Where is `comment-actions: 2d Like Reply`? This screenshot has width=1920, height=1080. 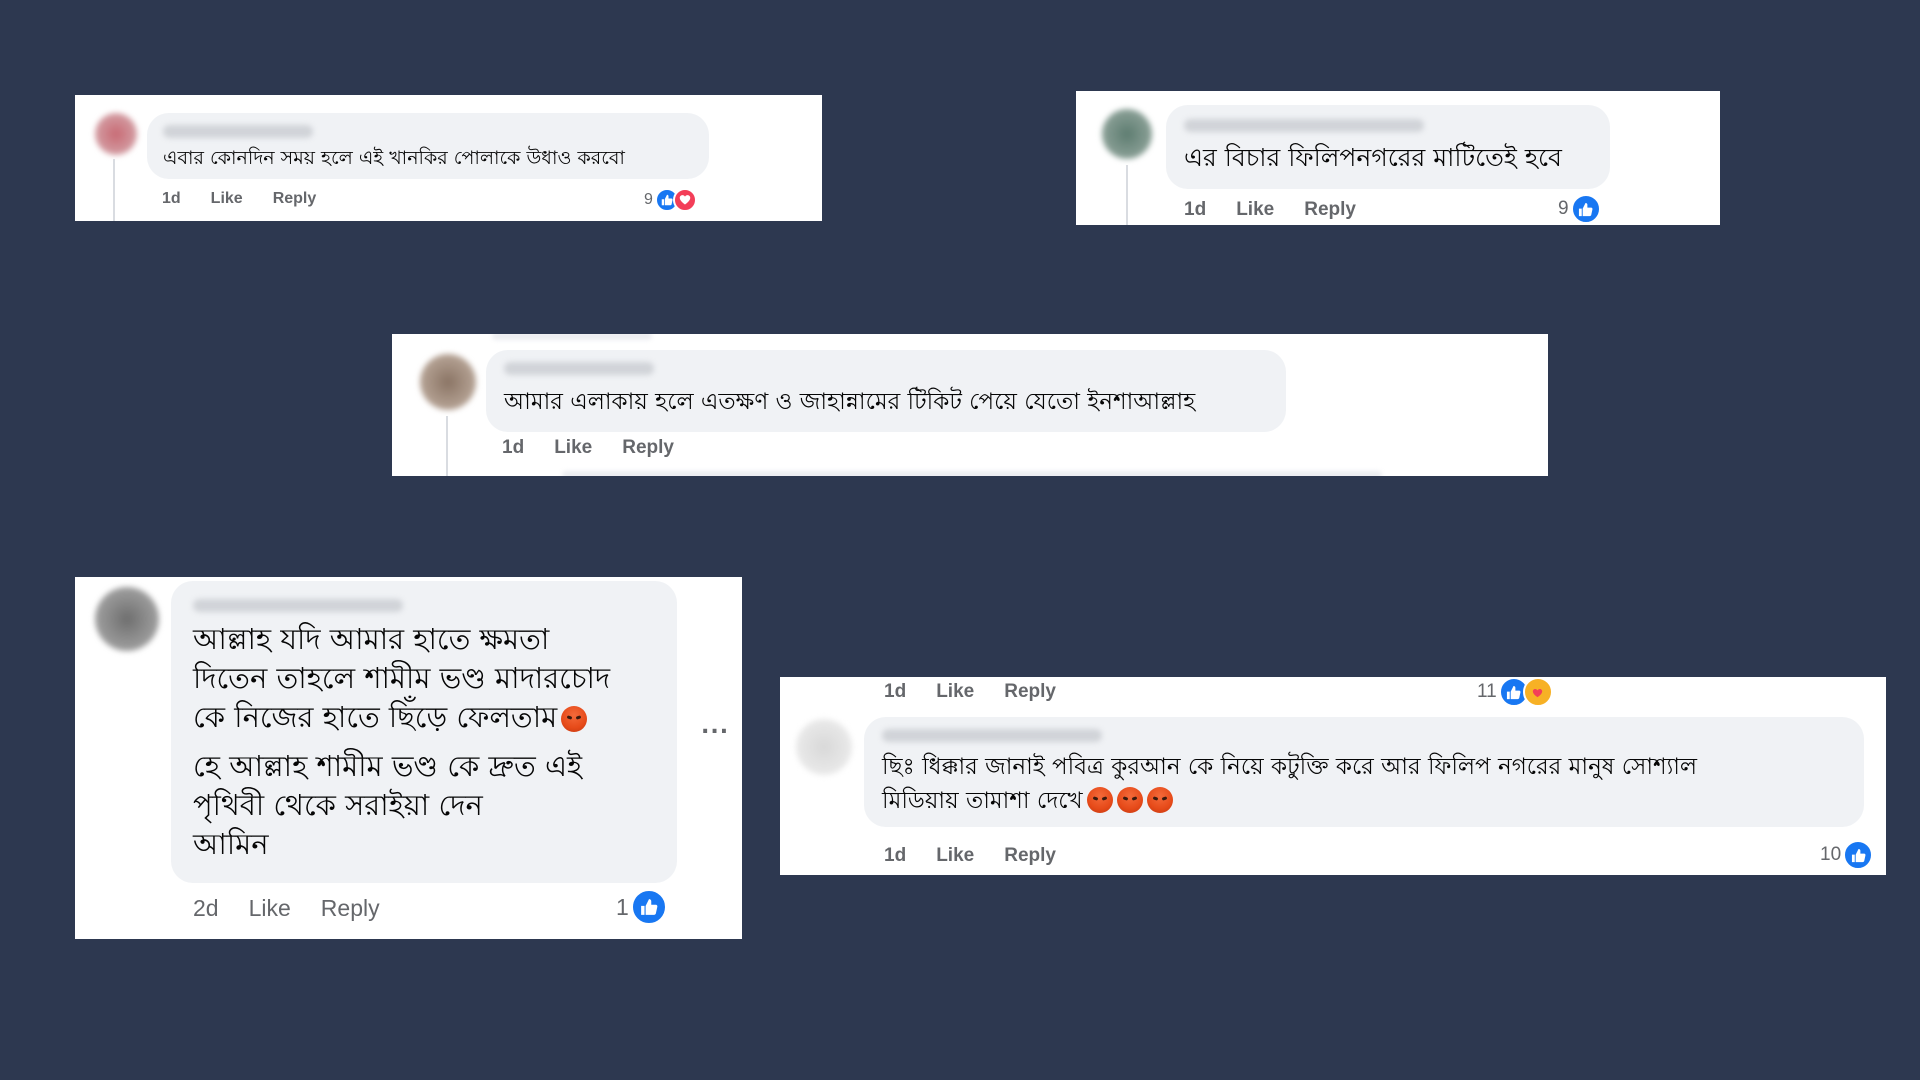
comment-actions: 2d Like Reply is located at coordinates (301, 908).